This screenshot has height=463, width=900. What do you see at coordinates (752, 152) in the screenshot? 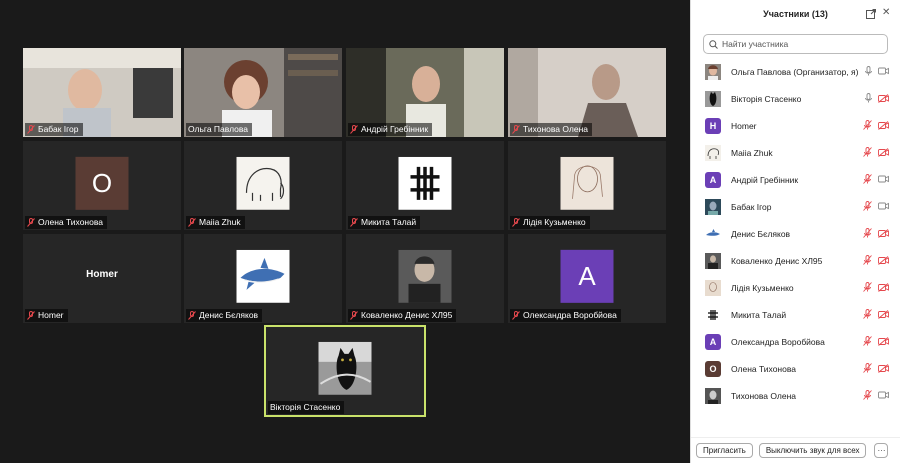
I see `participant-name: Maiia Zhuk` at bounding box center [752, 152].